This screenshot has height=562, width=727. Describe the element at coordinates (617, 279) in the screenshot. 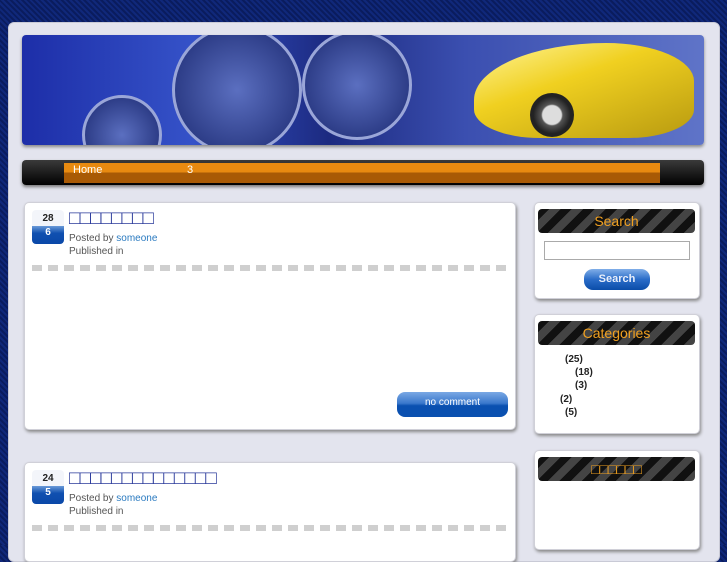

I see `search-button: Search` at that location.